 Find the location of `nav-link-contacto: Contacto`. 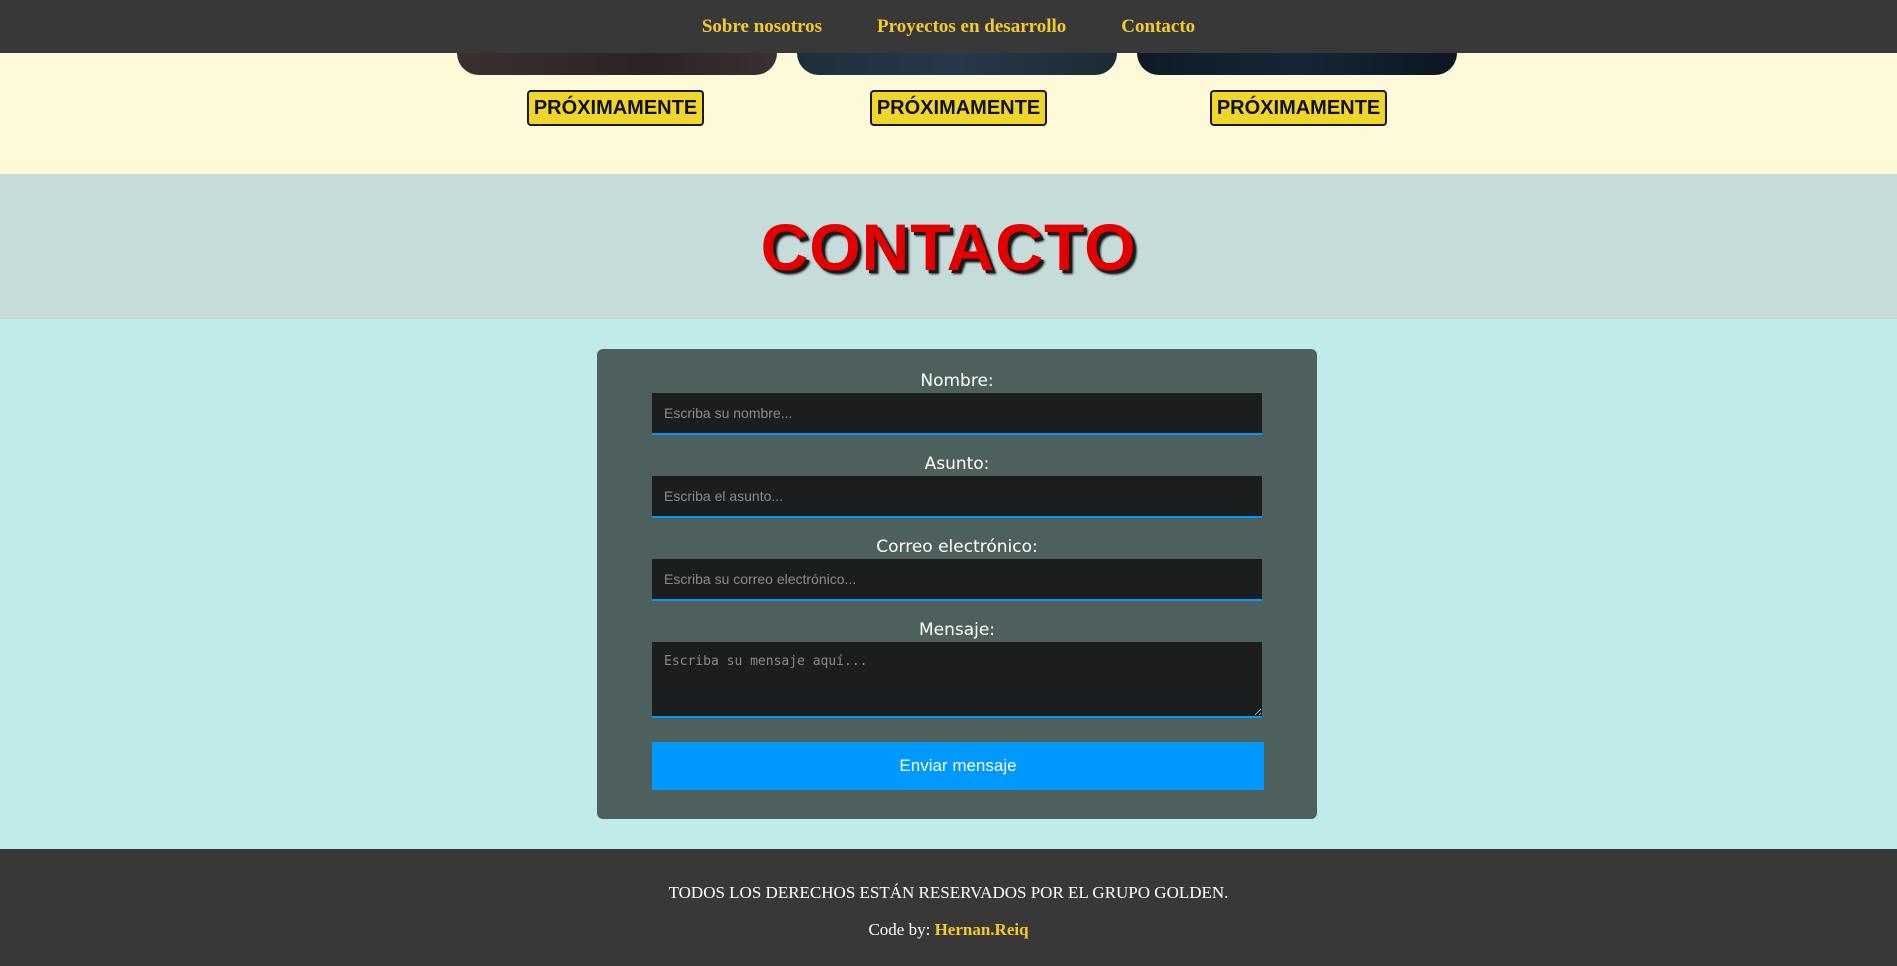

nav-link-contacto: Contacto is located at coordinates (1158, 27).